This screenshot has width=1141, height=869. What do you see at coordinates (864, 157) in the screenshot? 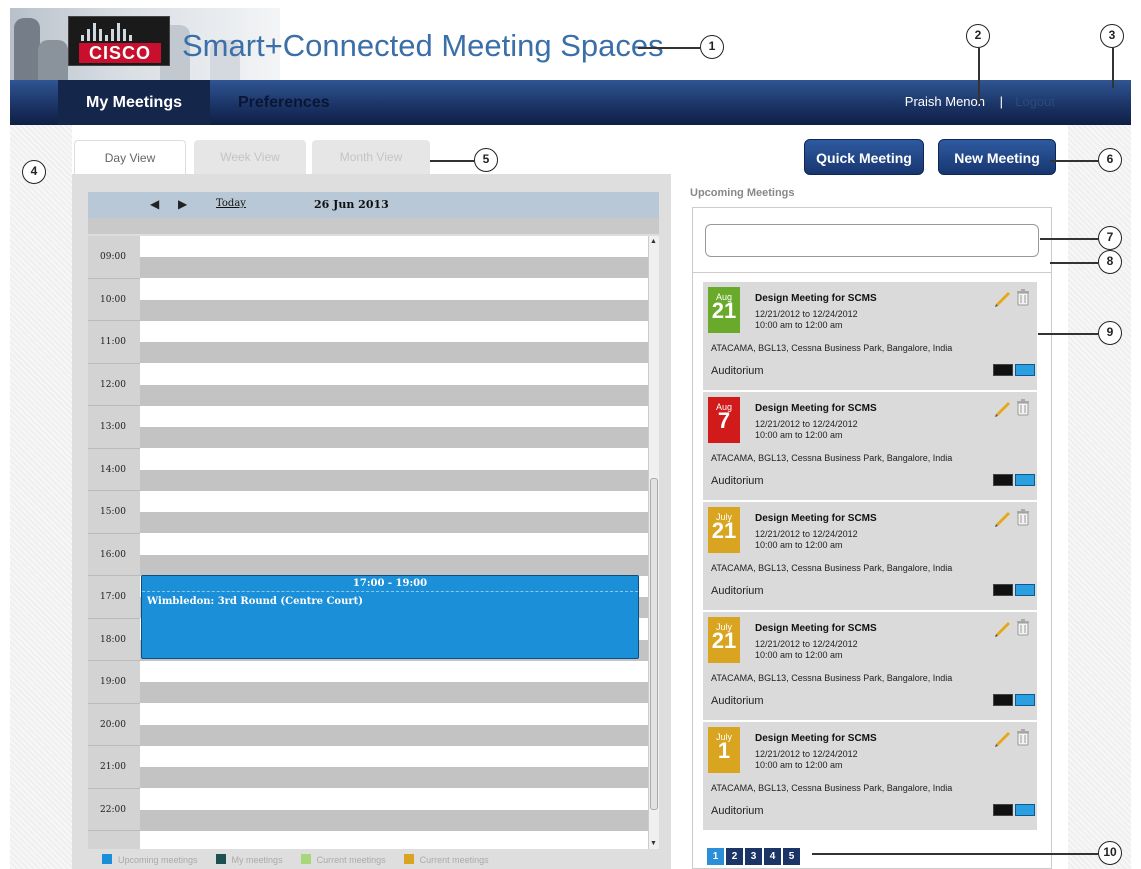
I see `quick-meeting-button: Quick Meeting` at bounding box center [864, 157].